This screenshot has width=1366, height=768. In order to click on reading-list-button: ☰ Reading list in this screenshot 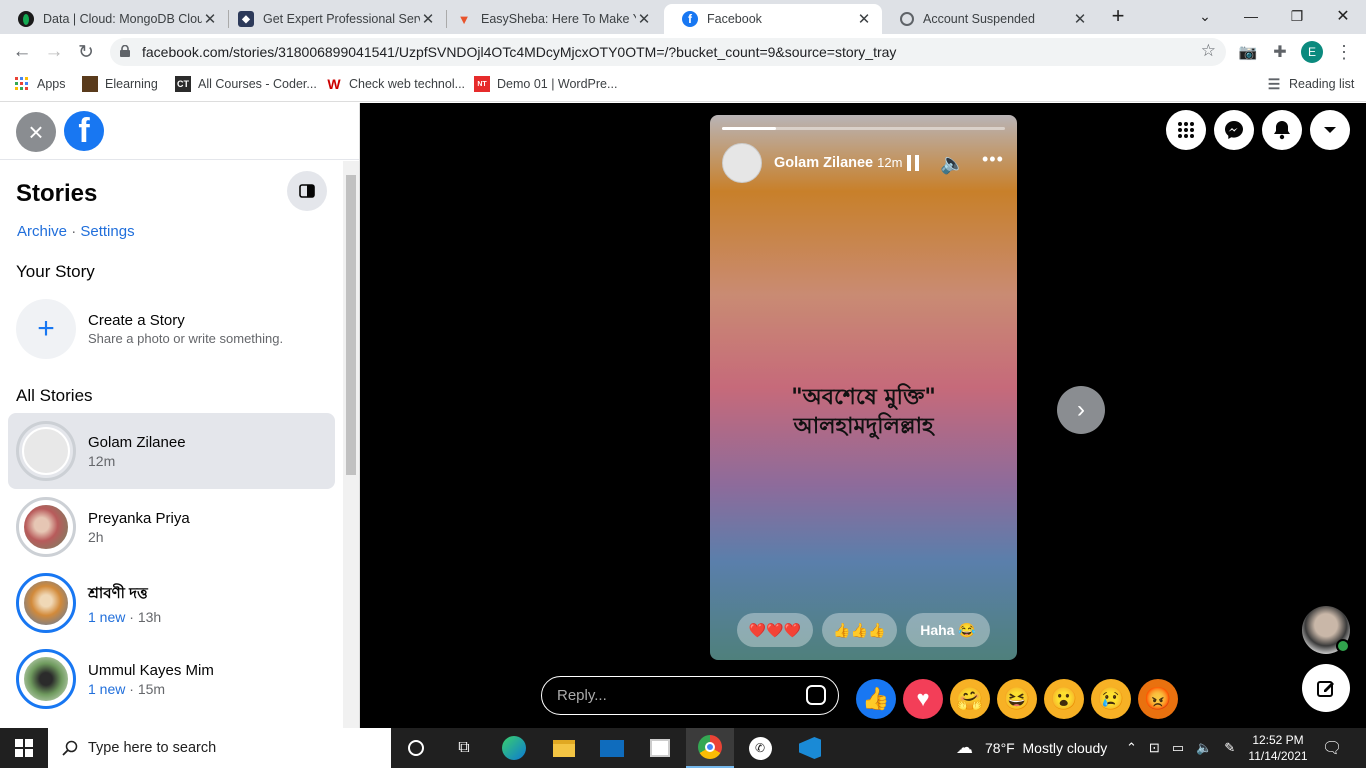, I will do `click(1310, 84)`.